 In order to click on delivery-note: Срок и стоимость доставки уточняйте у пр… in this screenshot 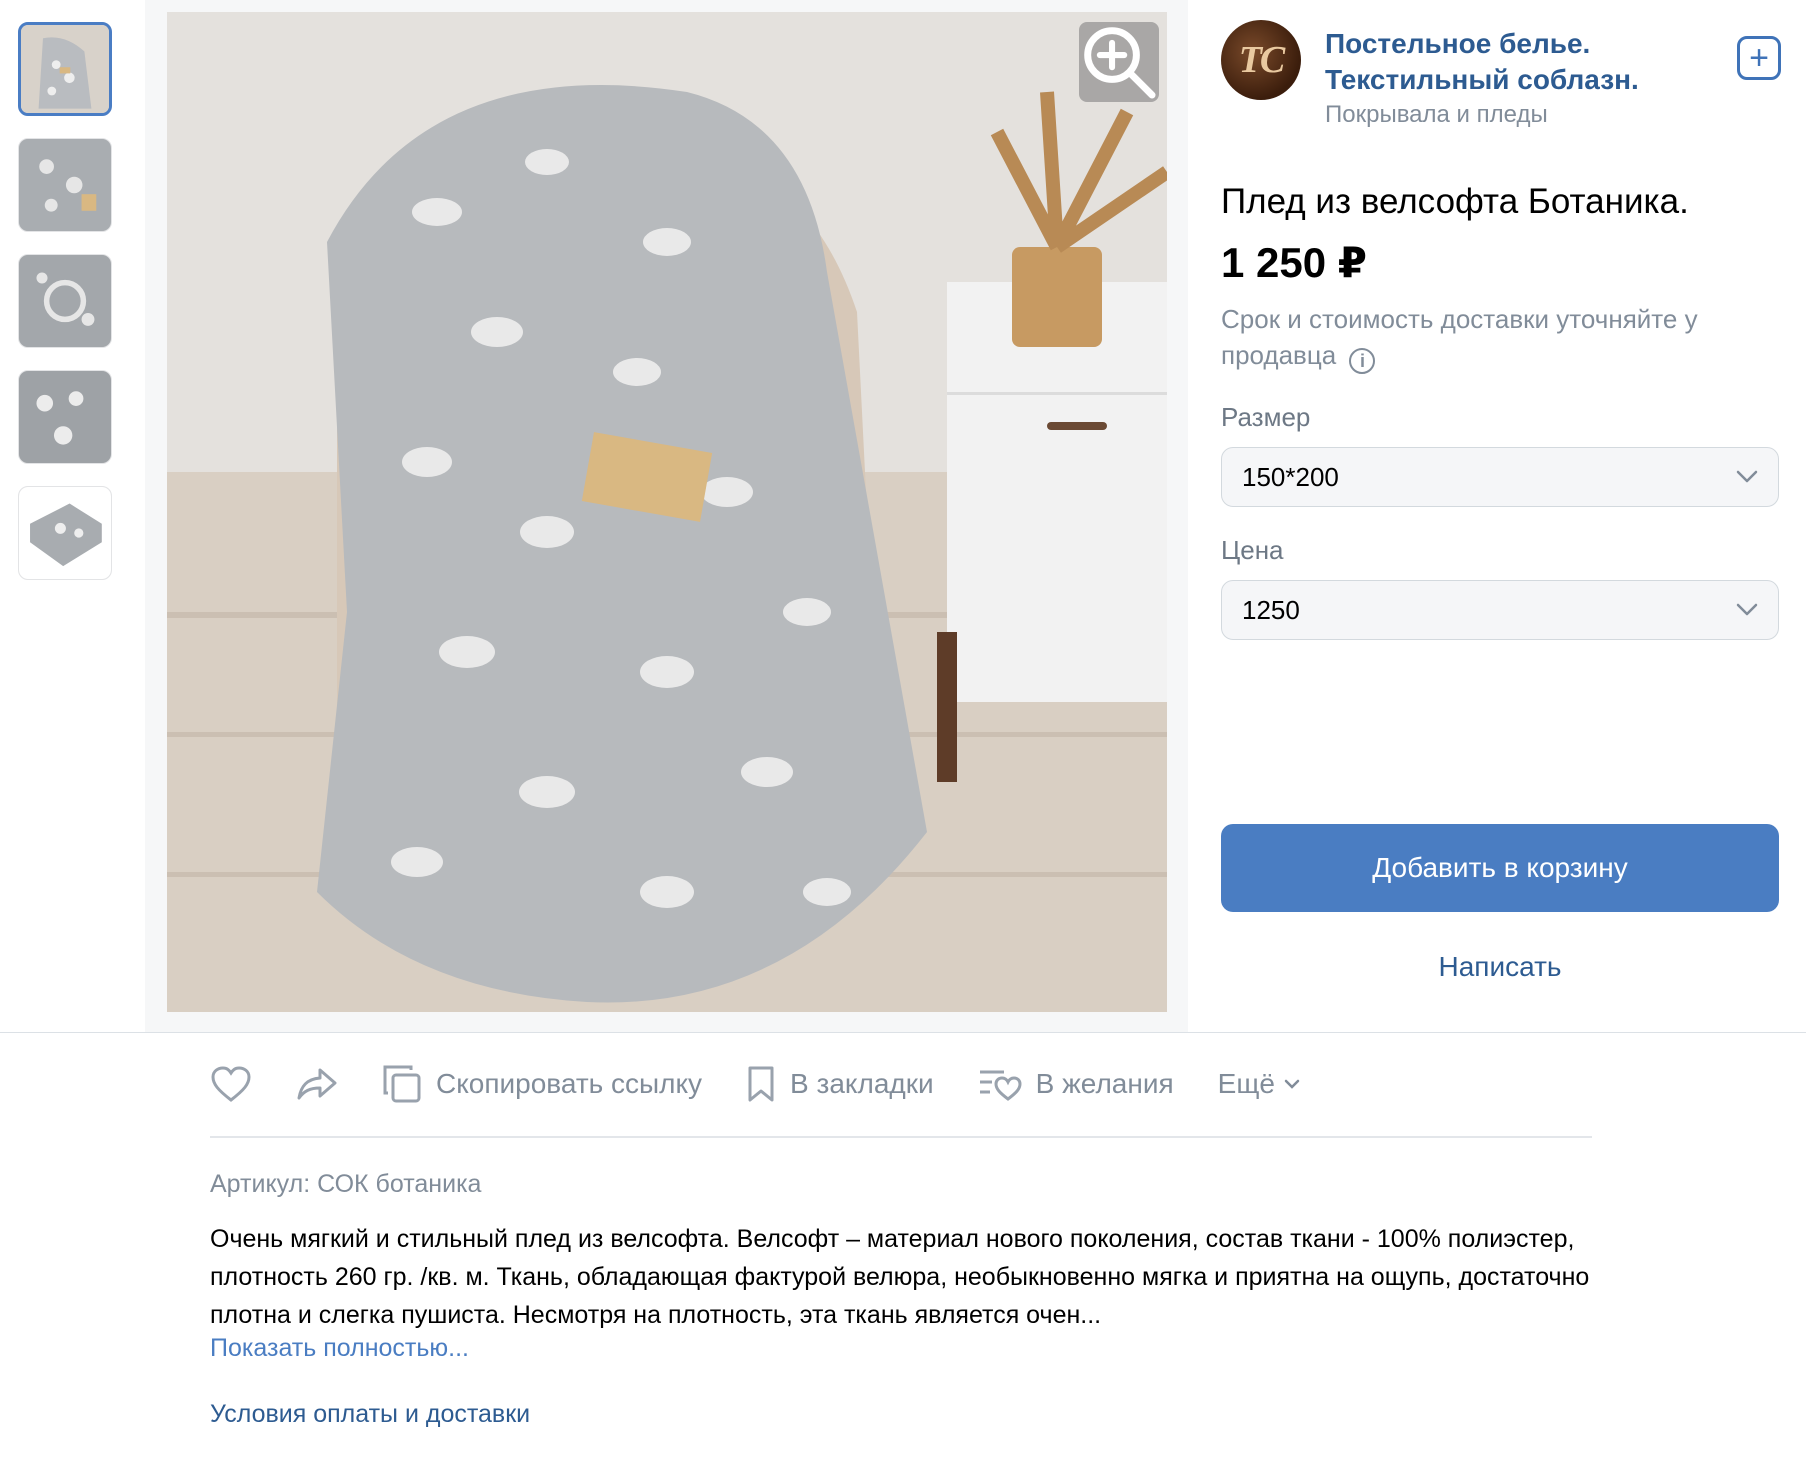, I will do `click(1501, 337)`.